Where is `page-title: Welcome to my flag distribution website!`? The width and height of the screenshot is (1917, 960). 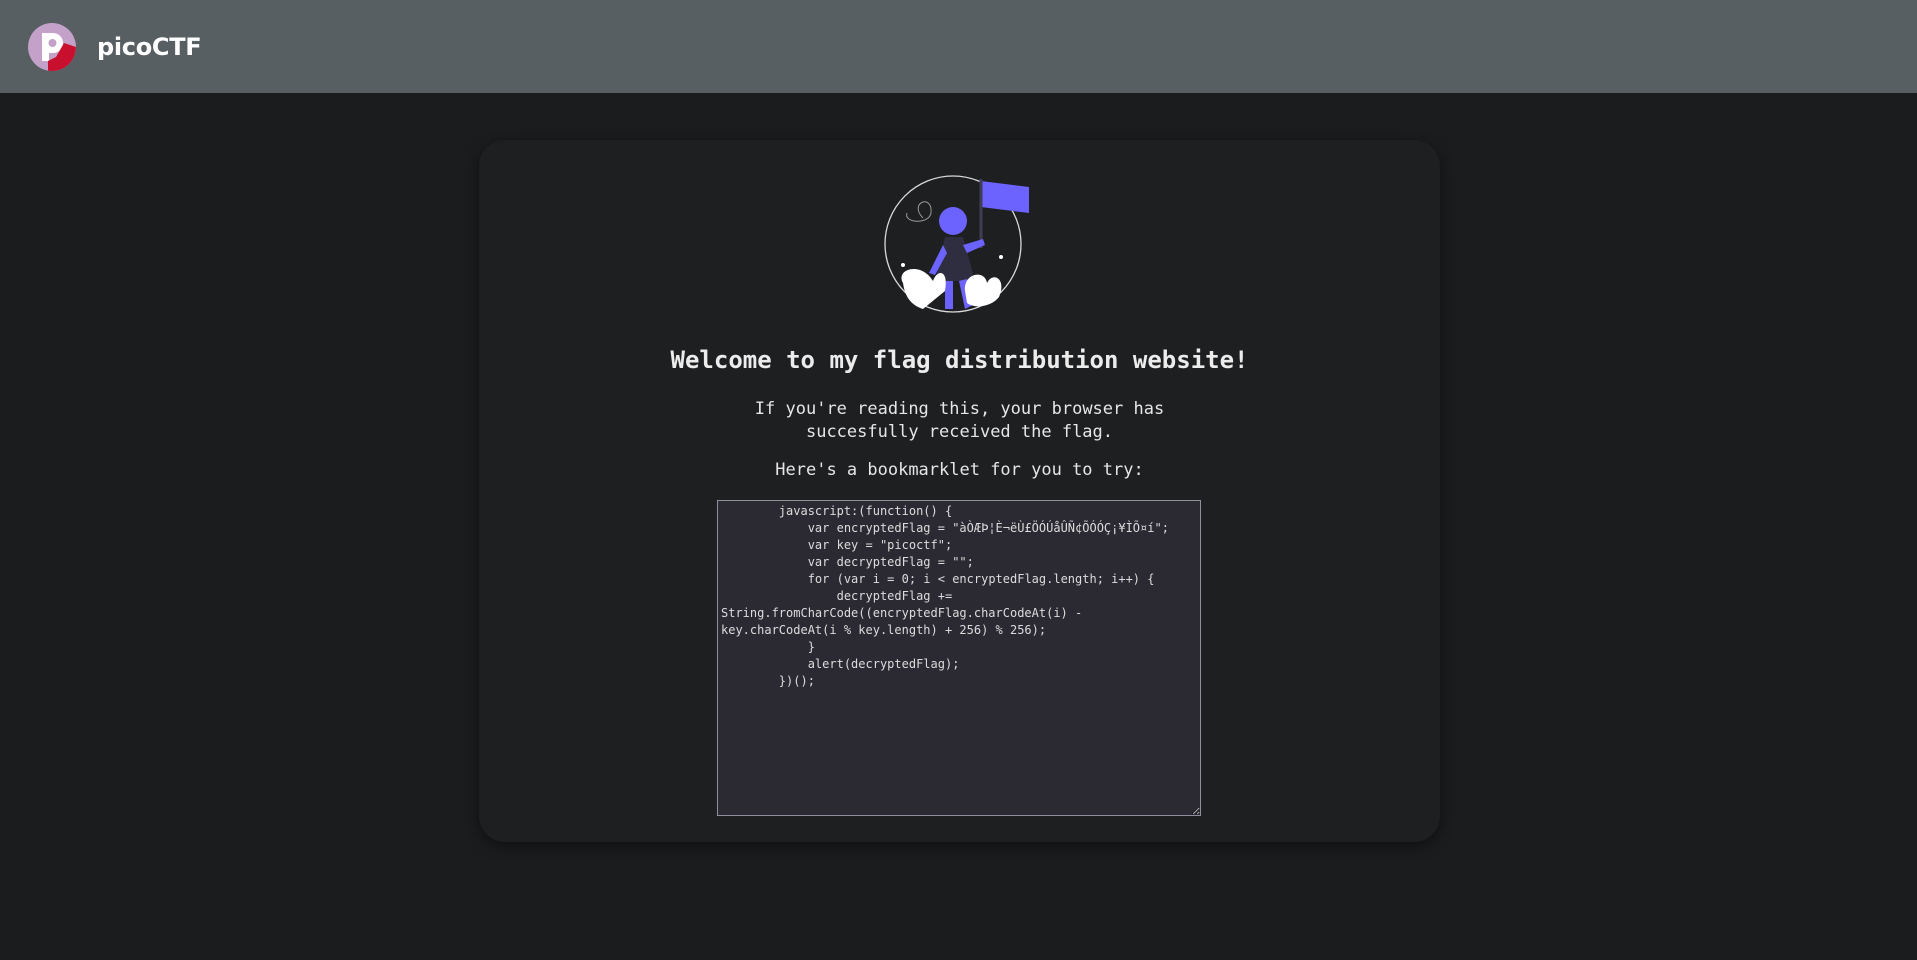 page-title: Welcome to my flag distribution website! is located at coordinates (959, 360).